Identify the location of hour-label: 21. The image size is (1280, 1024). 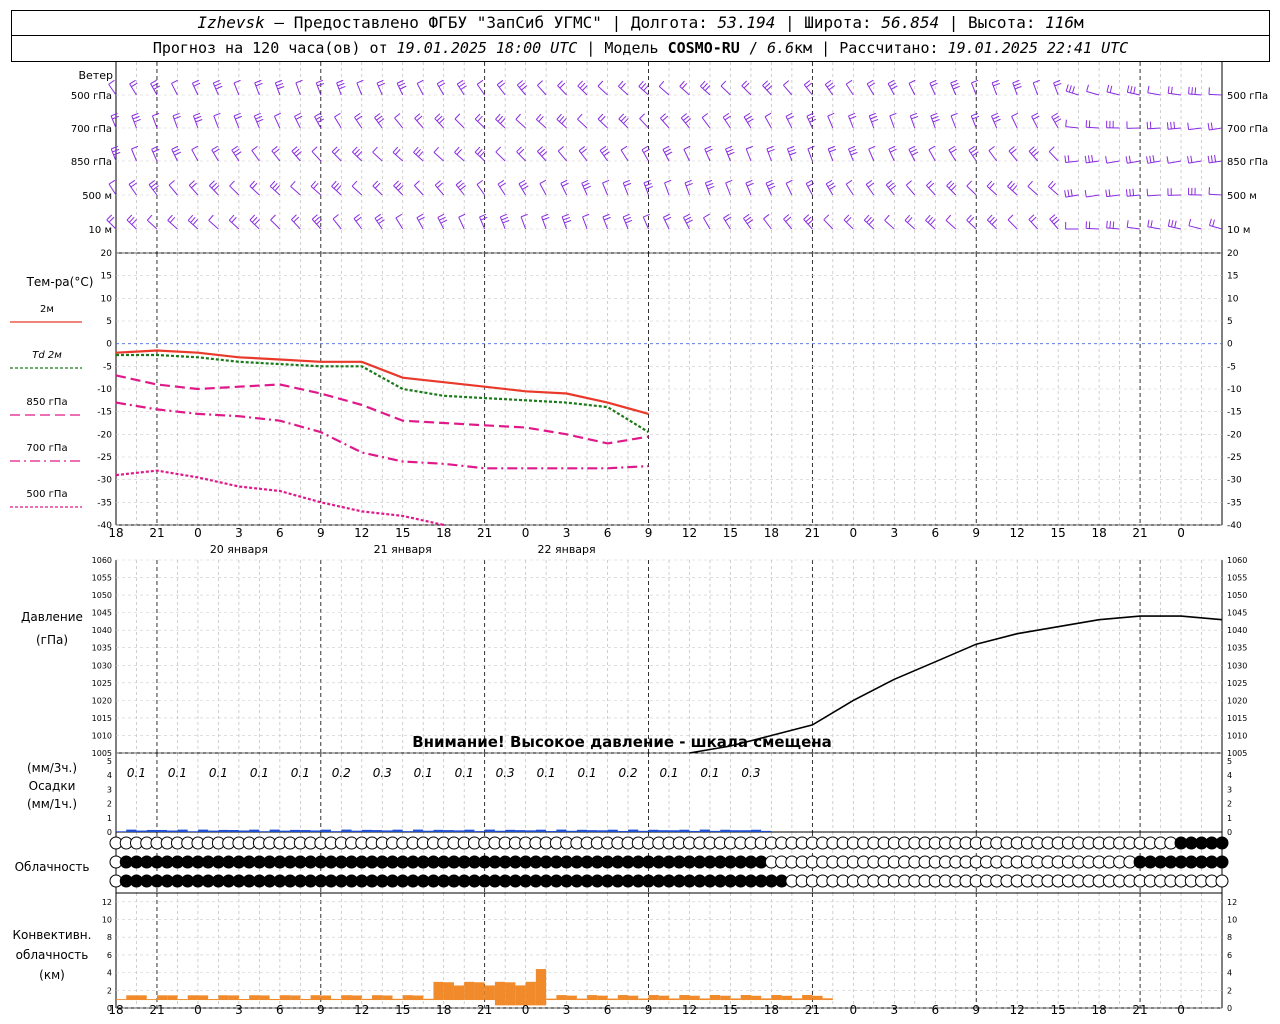
(812, 533).